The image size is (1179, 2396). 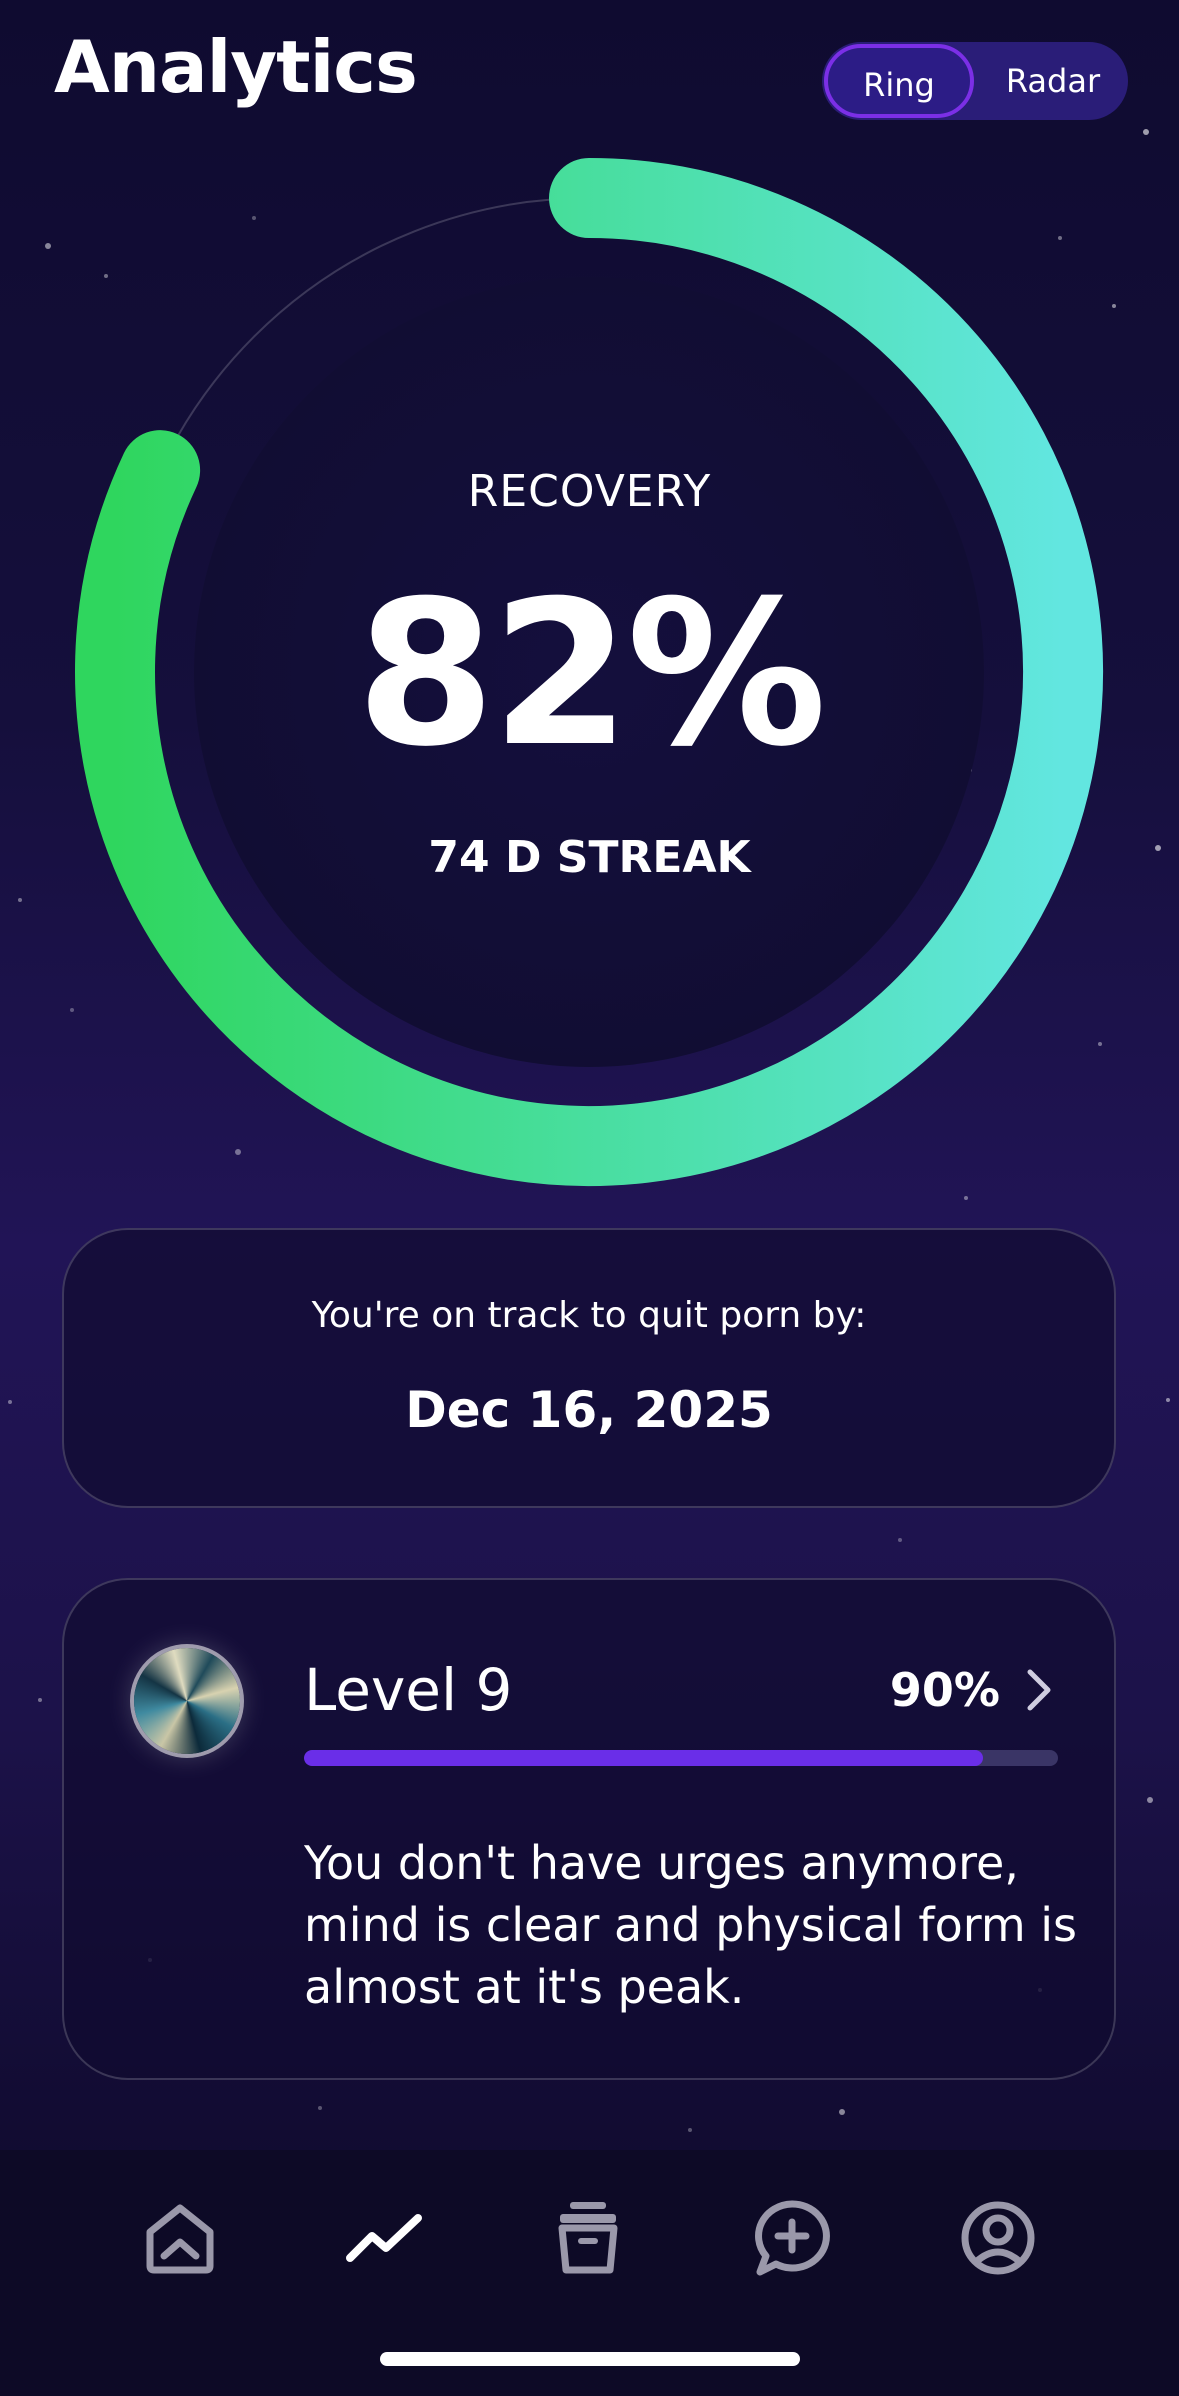 I want to click on quit-date-caption: You're on track to quit porn by:, so click(x=589, y=1315).